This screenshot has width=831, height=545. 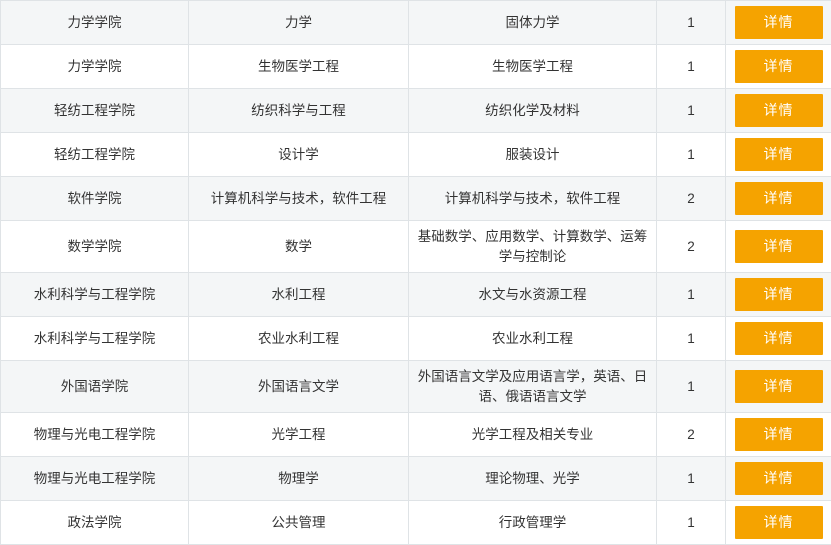 I want to click on cell-discipline: 设计学, so click(x=299, y=155).